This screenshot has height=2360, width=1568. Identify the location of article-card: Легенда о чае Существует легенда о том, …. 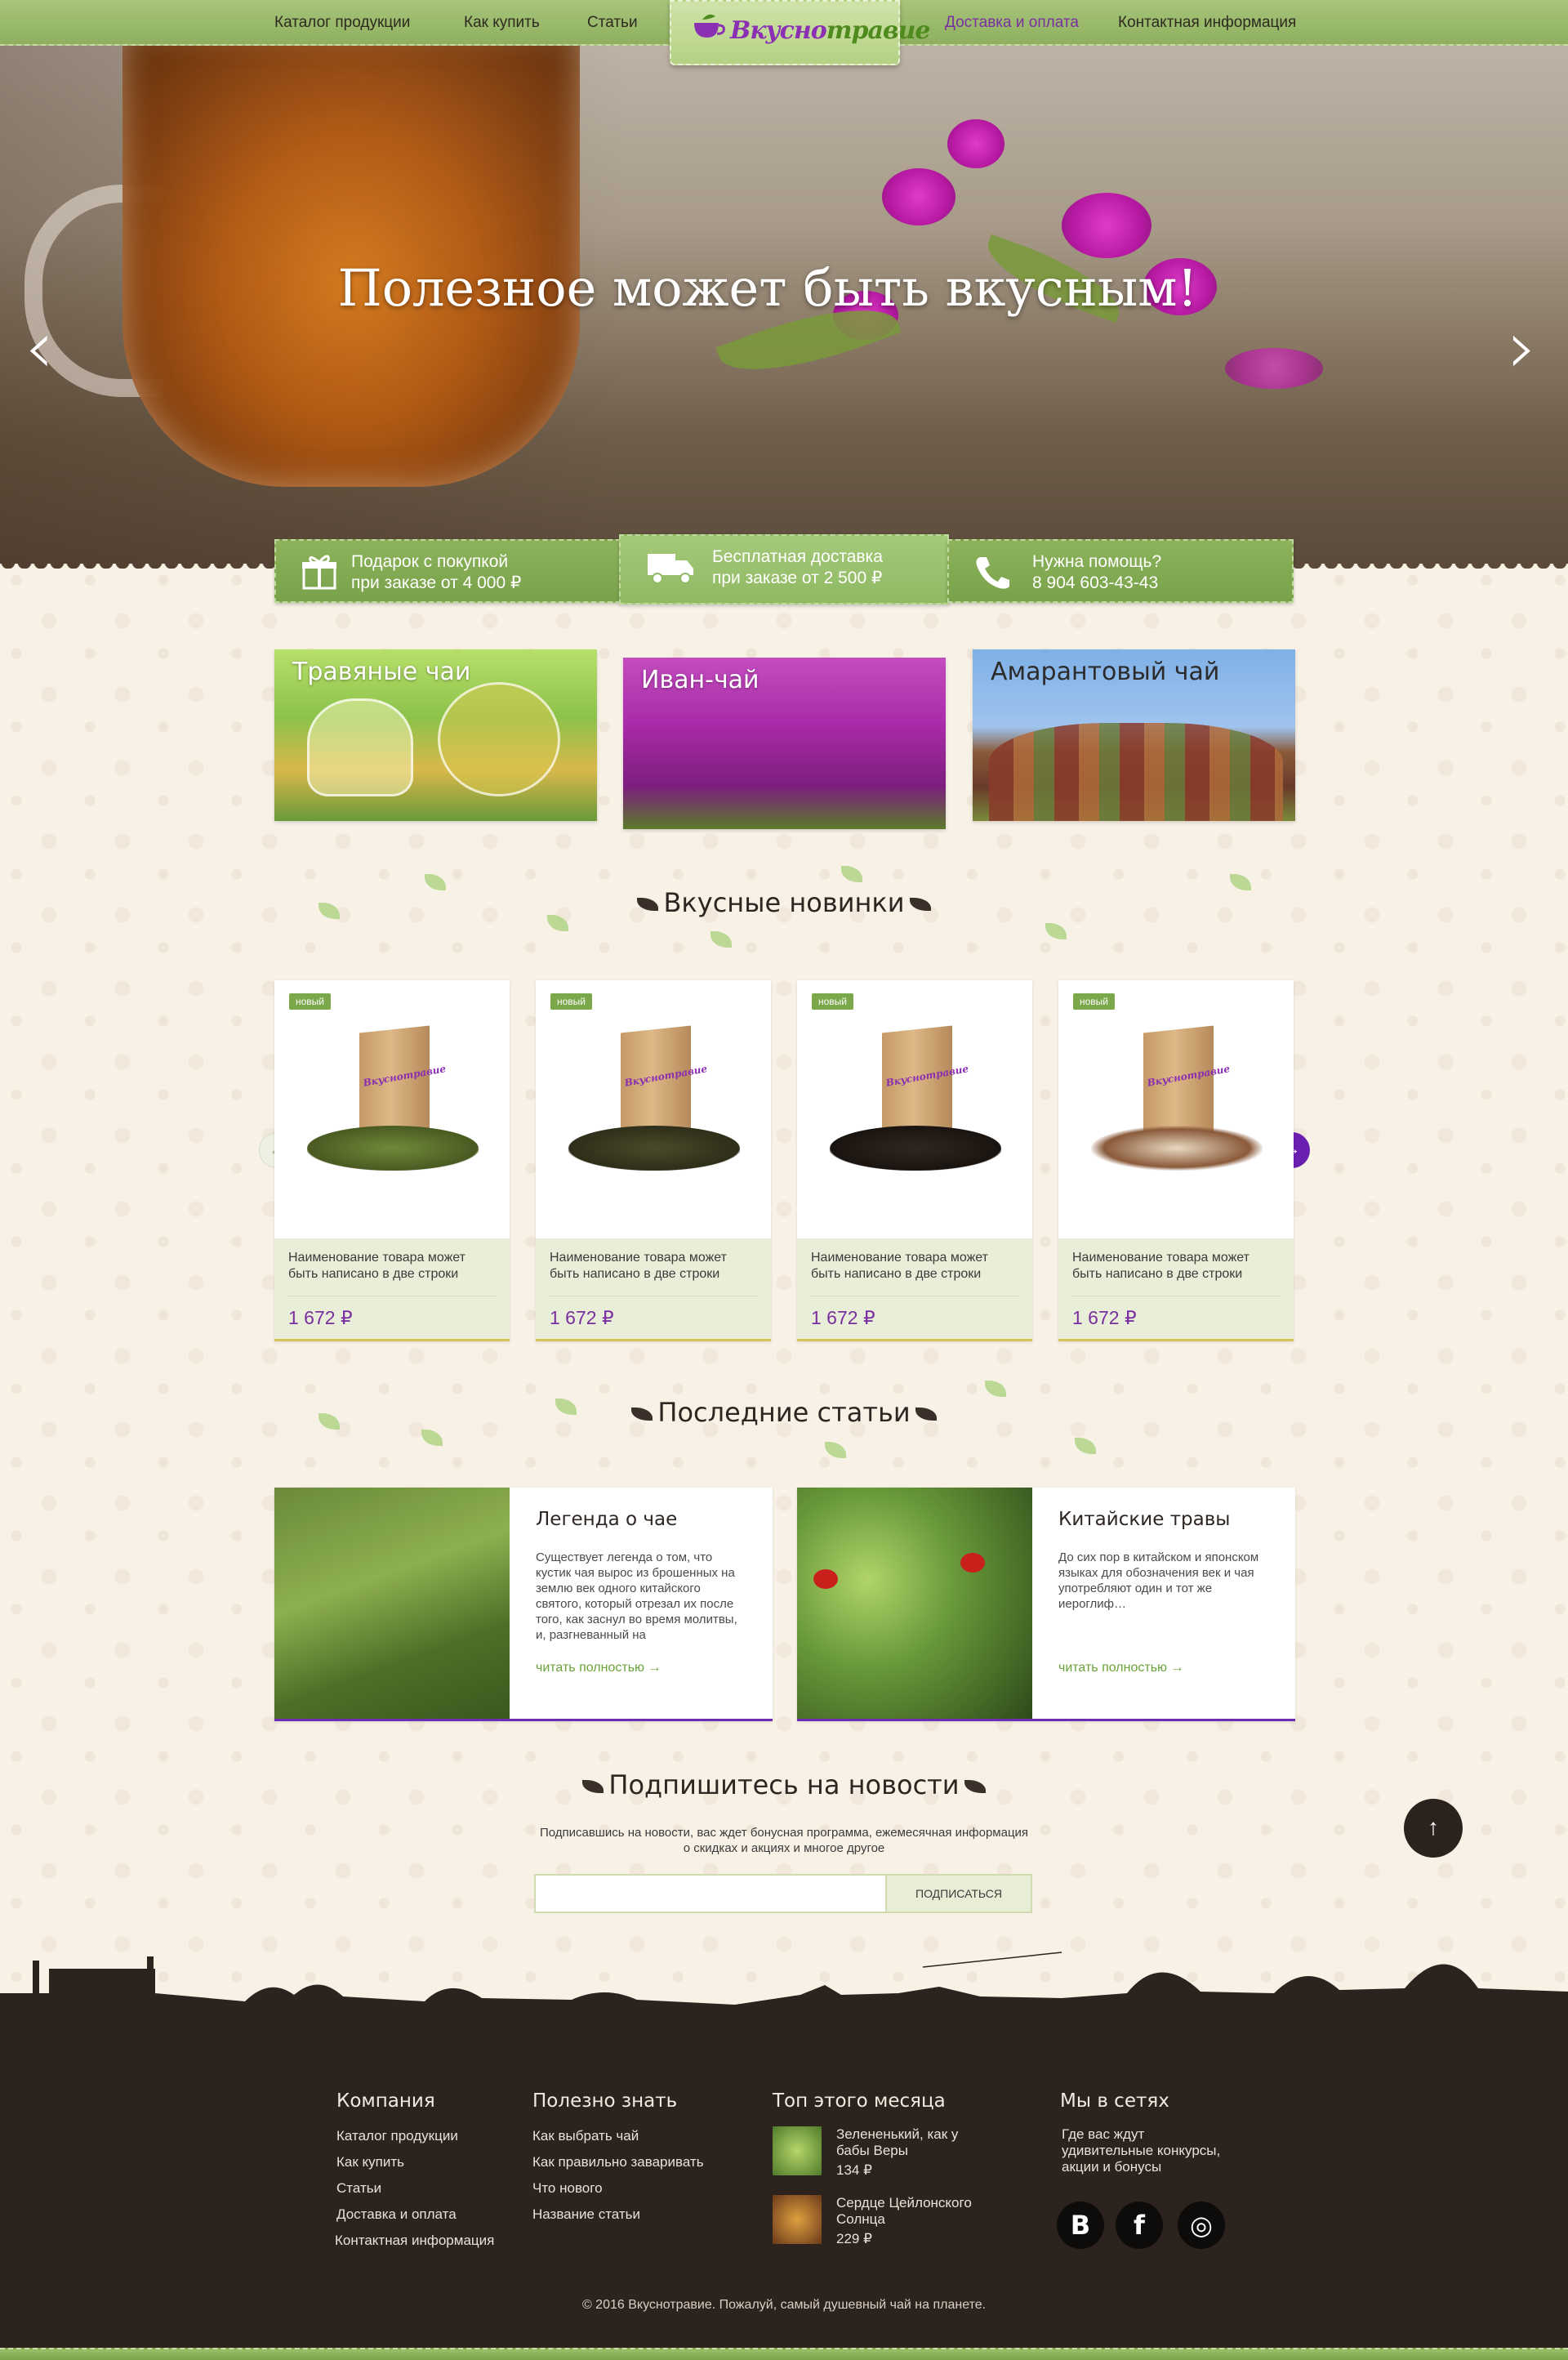
(523, 1604).